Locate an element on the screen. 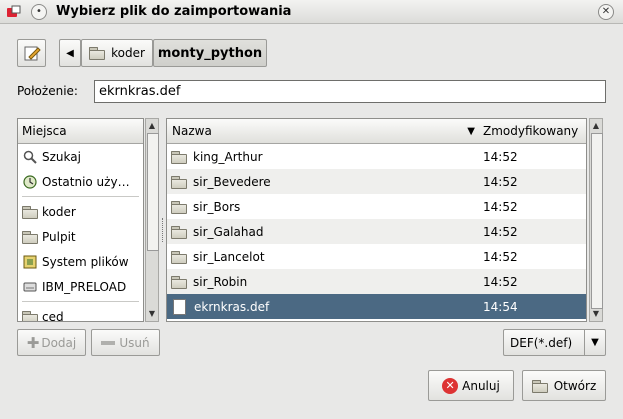 The height and width of the screenshot is (419, 623). filesystem-icon is located at coordinates (30, 261).